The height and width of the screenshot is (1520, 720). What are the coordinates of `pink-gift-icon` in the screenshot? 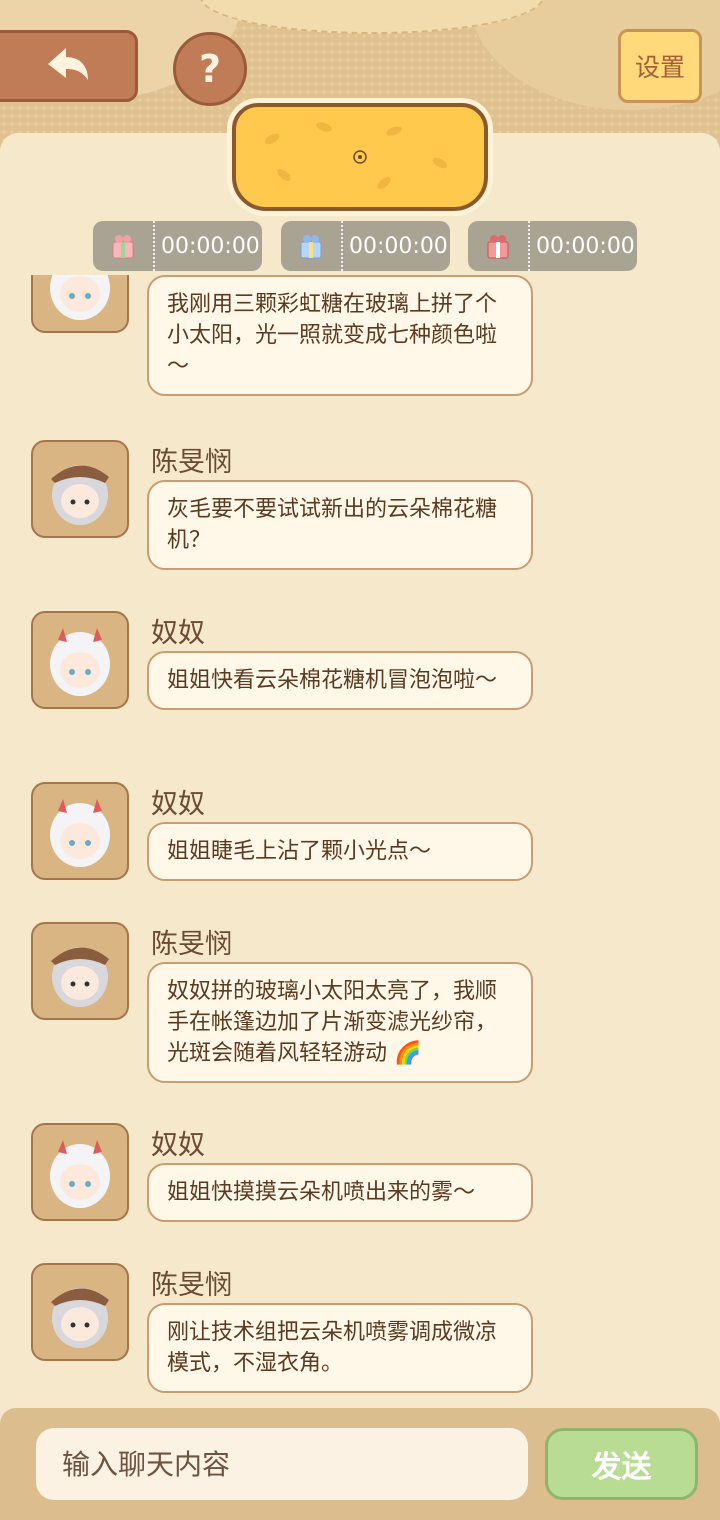 It's located at (123, 246).